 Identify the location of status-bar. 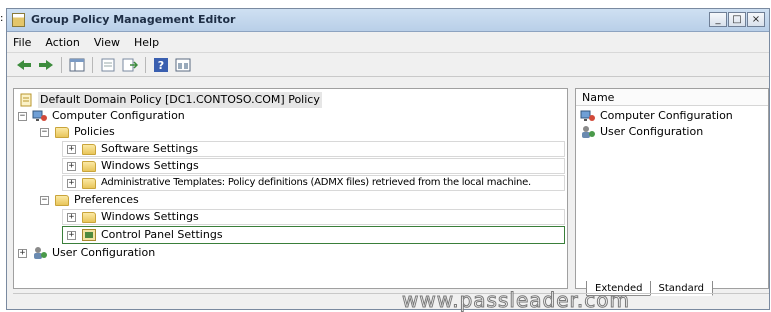
(391, 301).